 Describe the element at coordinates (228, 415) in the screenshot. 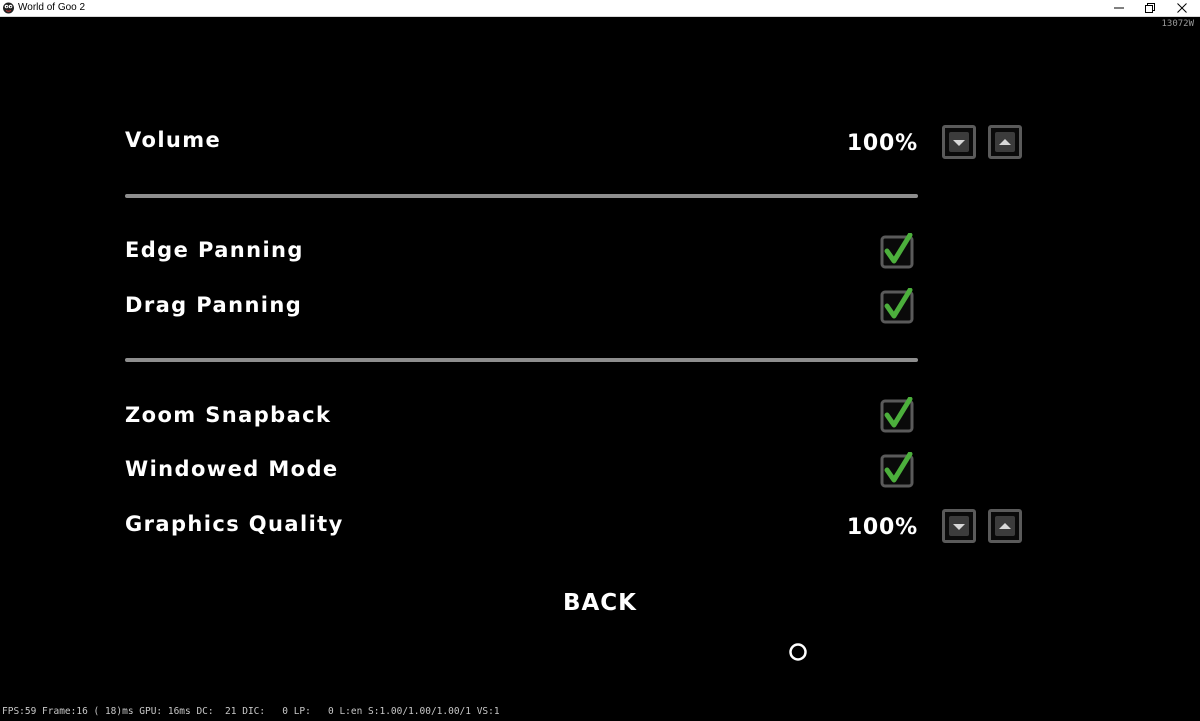

I see `zoom-snapback-label: Zoom Snapback` at that location.